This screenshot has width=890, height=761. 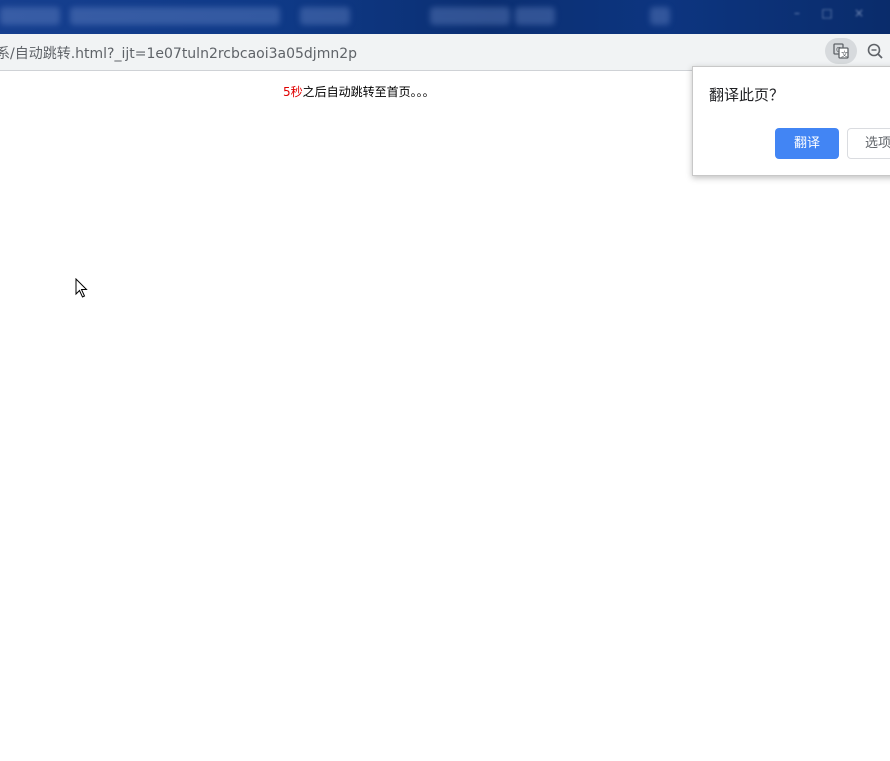 I want to click on translate-page-button: G 文, so click(x=841, y=51).